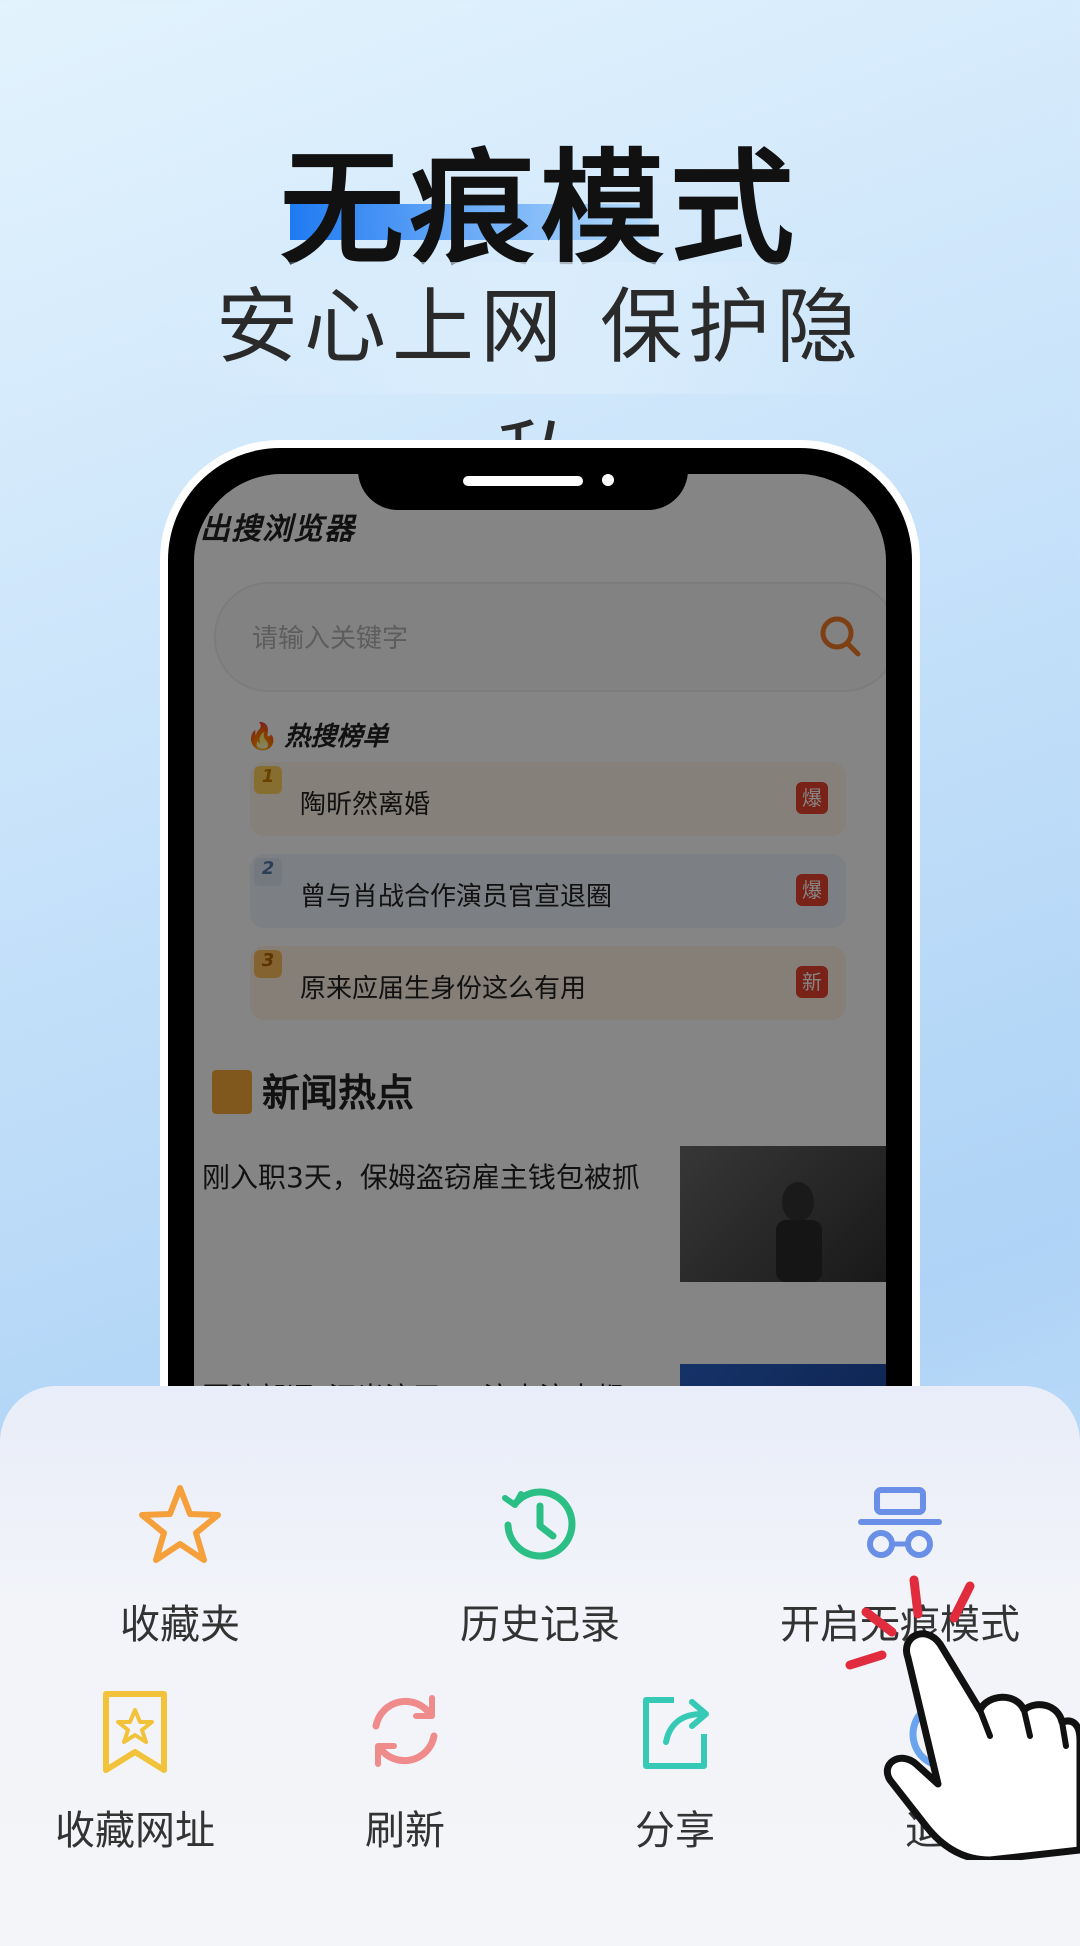 Image resolution: width=1080 pixels, height=1946 pixels. What do you see at coordinates (135, 1831) in the screenshot?
I see `bookmark-url-label: 收藏网址` at bounding box center [135, 1831].